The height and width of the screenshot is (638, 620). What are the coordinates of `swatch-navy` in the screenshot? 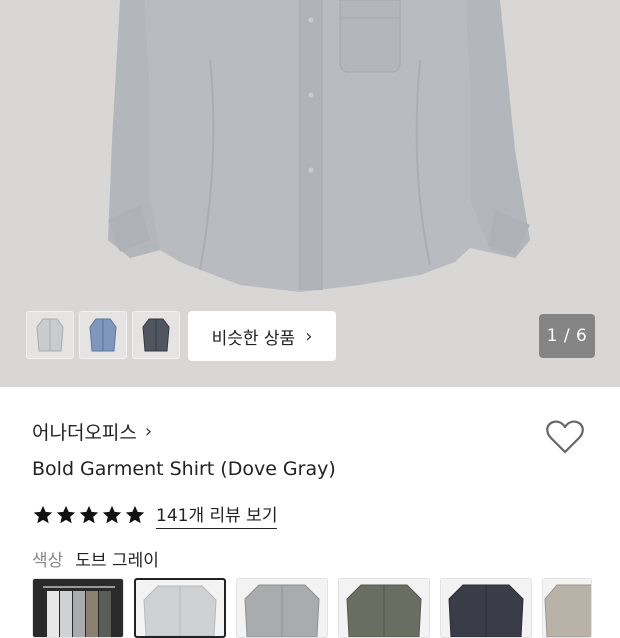 It's located at (486, 608).